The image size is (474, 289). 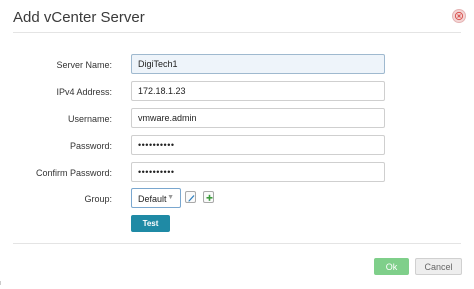 I want to click on group-label: Group:, so click(x=98, y=199).